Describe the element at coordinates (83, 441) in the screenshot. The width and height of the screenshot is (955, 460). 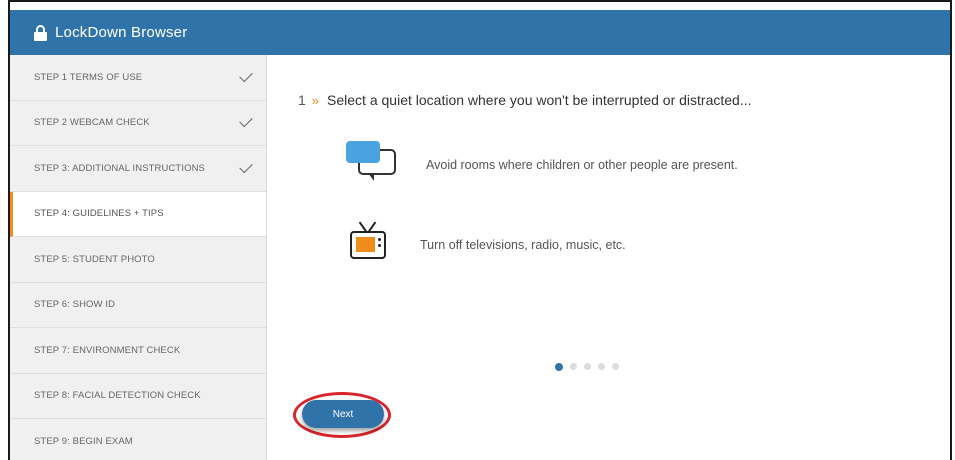
I see `step-label: STEP 9: BEGIN EXAM` at that location.